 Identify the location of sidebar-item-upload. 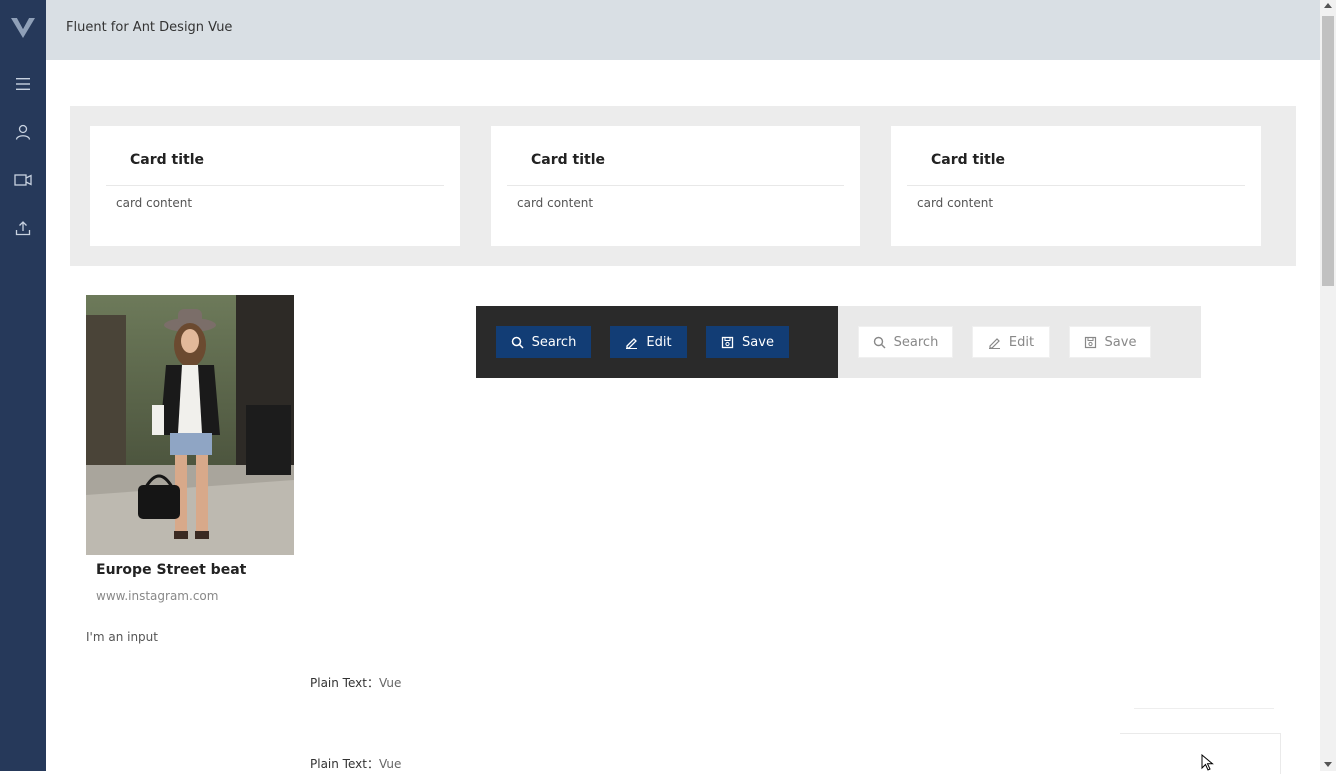
(23, 228).